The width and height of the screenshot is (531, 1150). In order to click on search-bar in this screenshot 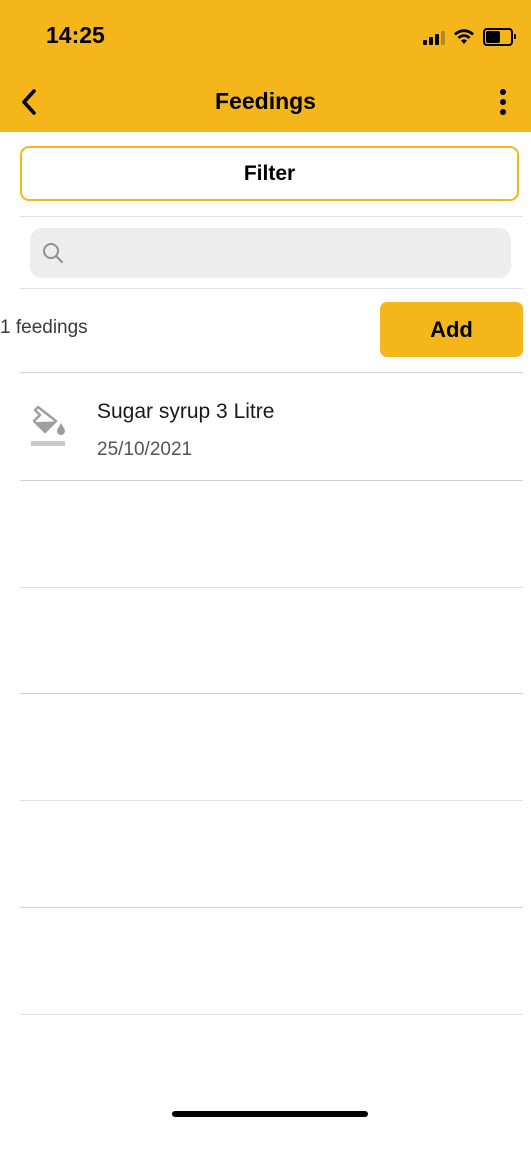, I will do `click(270, 253)`.